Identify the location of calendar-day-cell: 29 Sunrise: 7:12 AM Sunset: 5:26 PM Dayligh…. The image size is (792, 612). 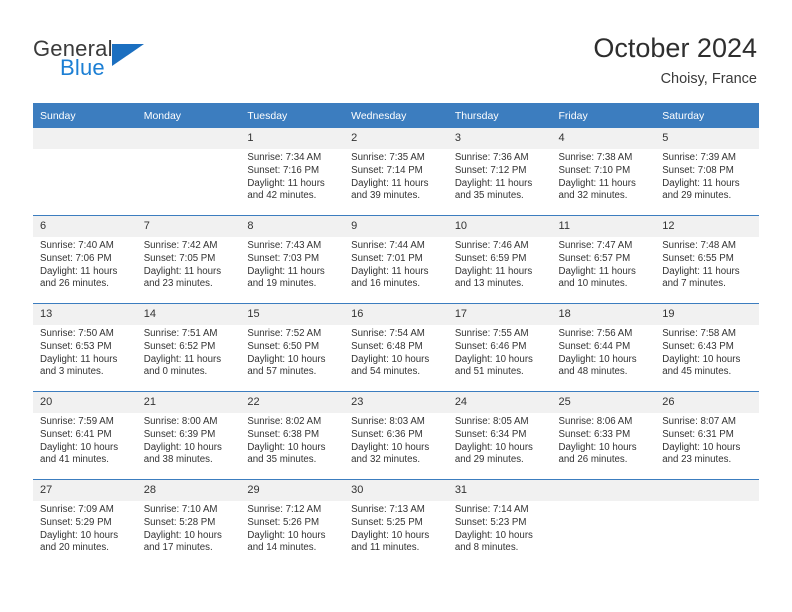
(292, 523).